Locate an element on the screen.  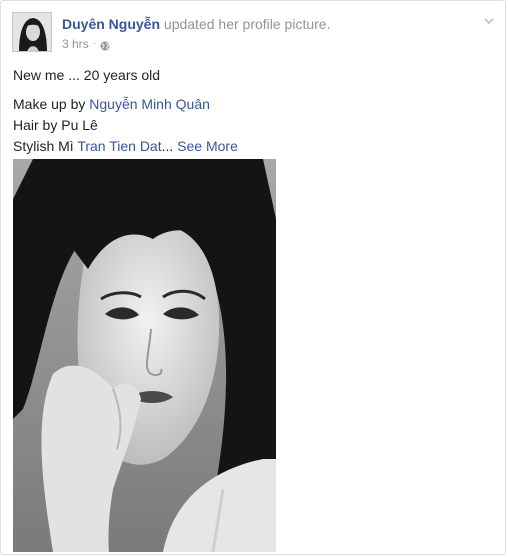
timestamp: 3 hrs is located at coordinates (75, 44).